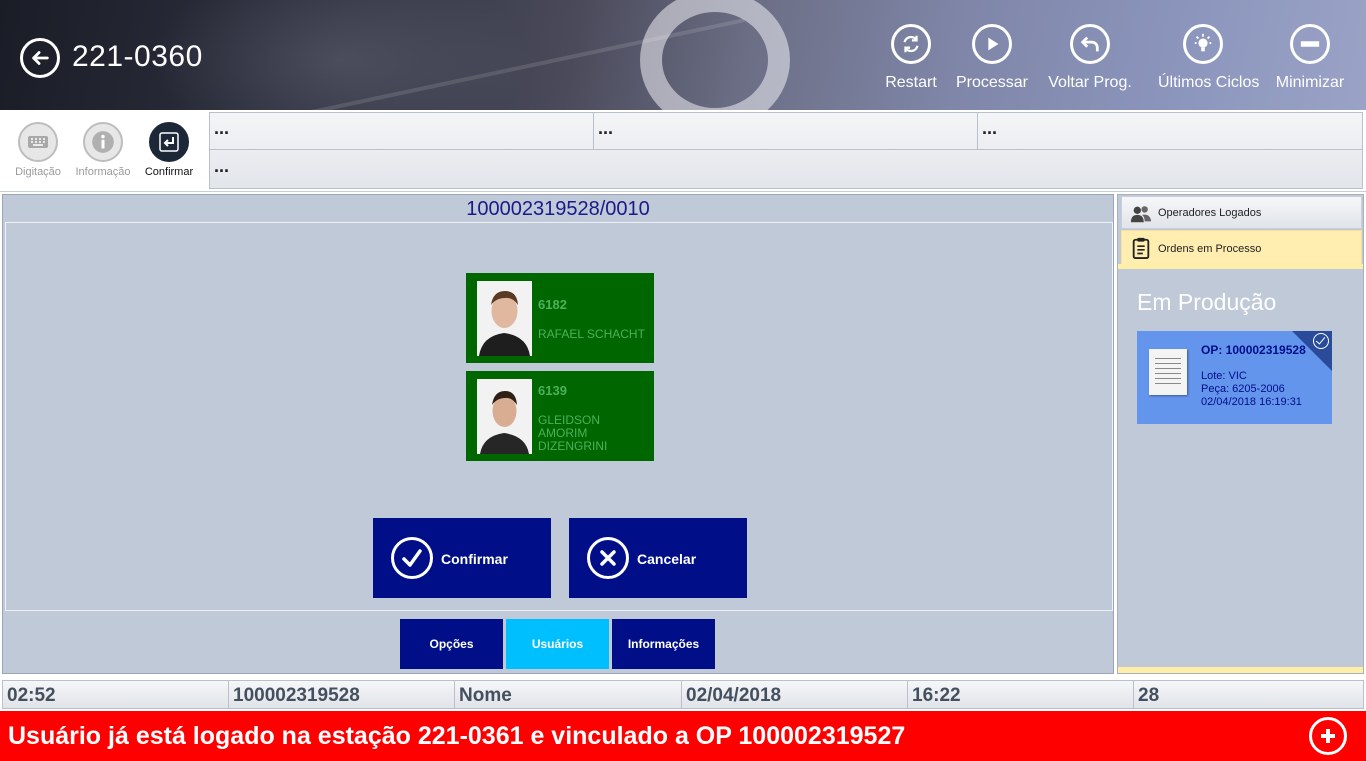 Image resolution: width=1366 pixels, height=761 pixels. Describe the element at coordinates (1207, 302) in the screenshot. I see `production-title: Em Produção` at that location.